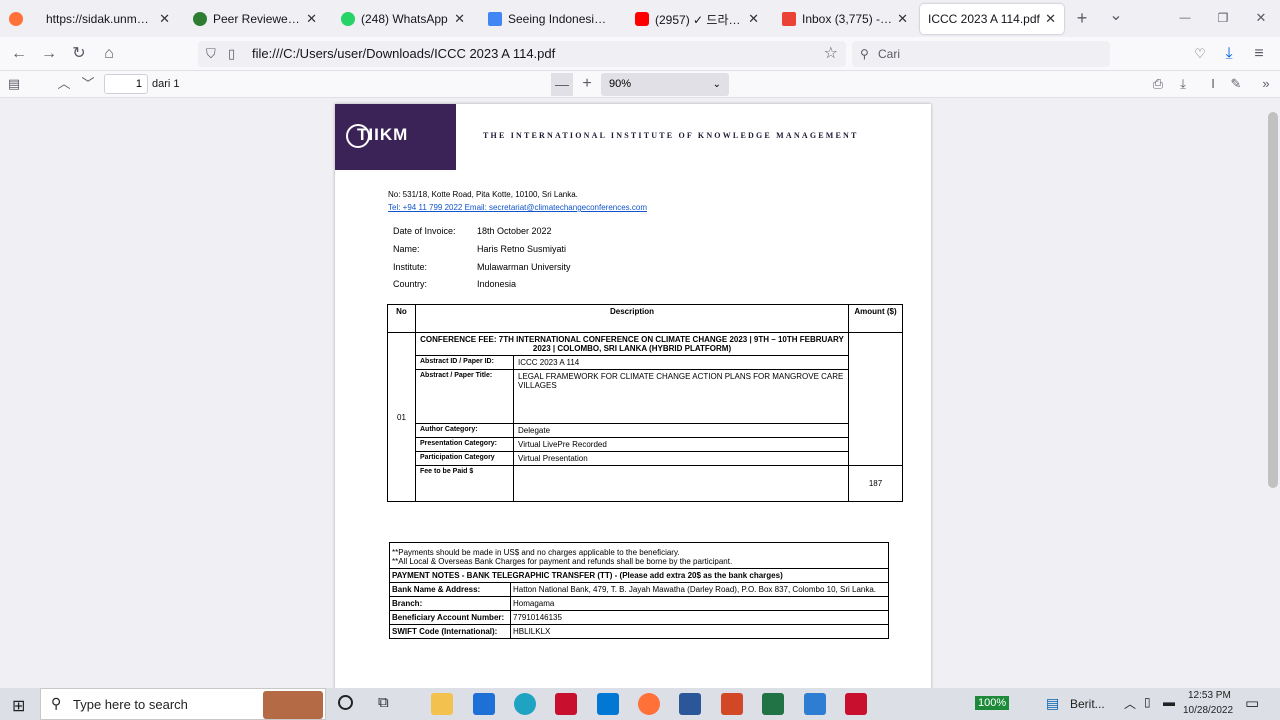 The height and width of the screenshot is (720, 1280). What do you see at coordinates (126, 84) in the screenshot?
I see `page-number-input: 1` at bounding box center [126, 84].